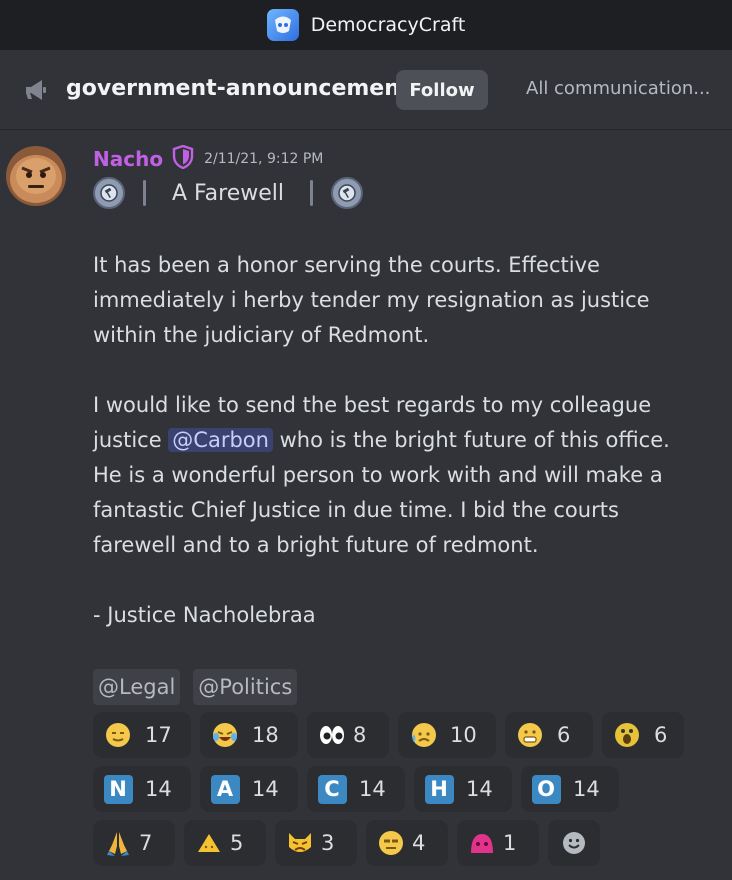 The height and width of the screenshot is (880, 732). What do you see at coordinates (36, 92) in the screenshot?
I see `announcement-channel-icon` at bounding box center [36, 92].